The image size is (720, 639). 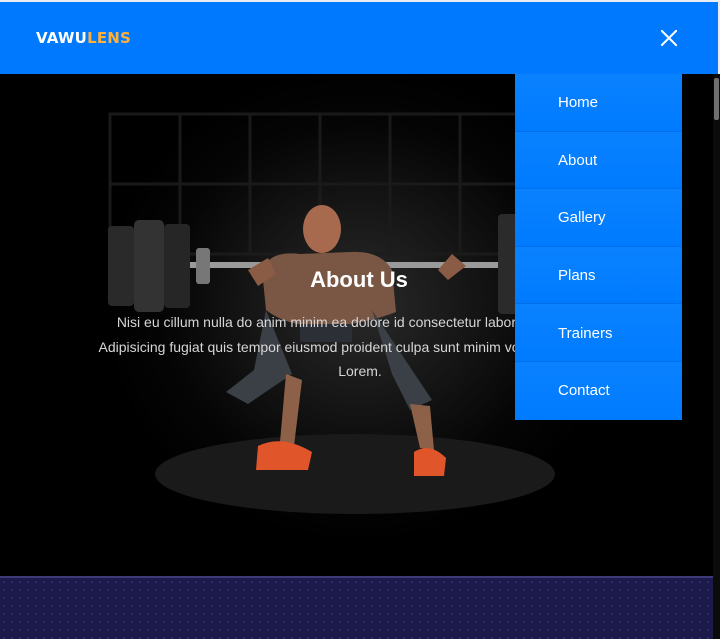 I want to click on brand-logo: VAWULENS, so click(x=83, y=38).